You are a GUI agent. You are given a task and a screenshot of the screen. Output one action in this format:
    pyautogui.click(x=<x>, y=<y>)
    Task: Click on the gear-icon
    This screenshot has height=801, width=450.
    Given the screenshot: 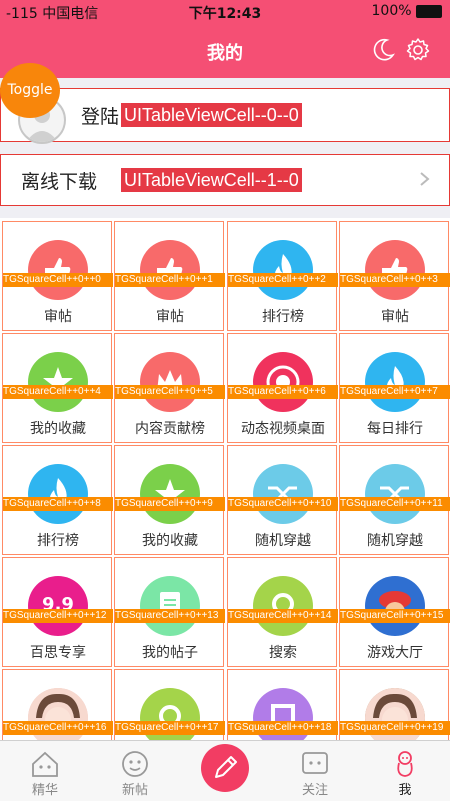 What is the action you would take?
    pyautogui.click(x=418, y=50)
    